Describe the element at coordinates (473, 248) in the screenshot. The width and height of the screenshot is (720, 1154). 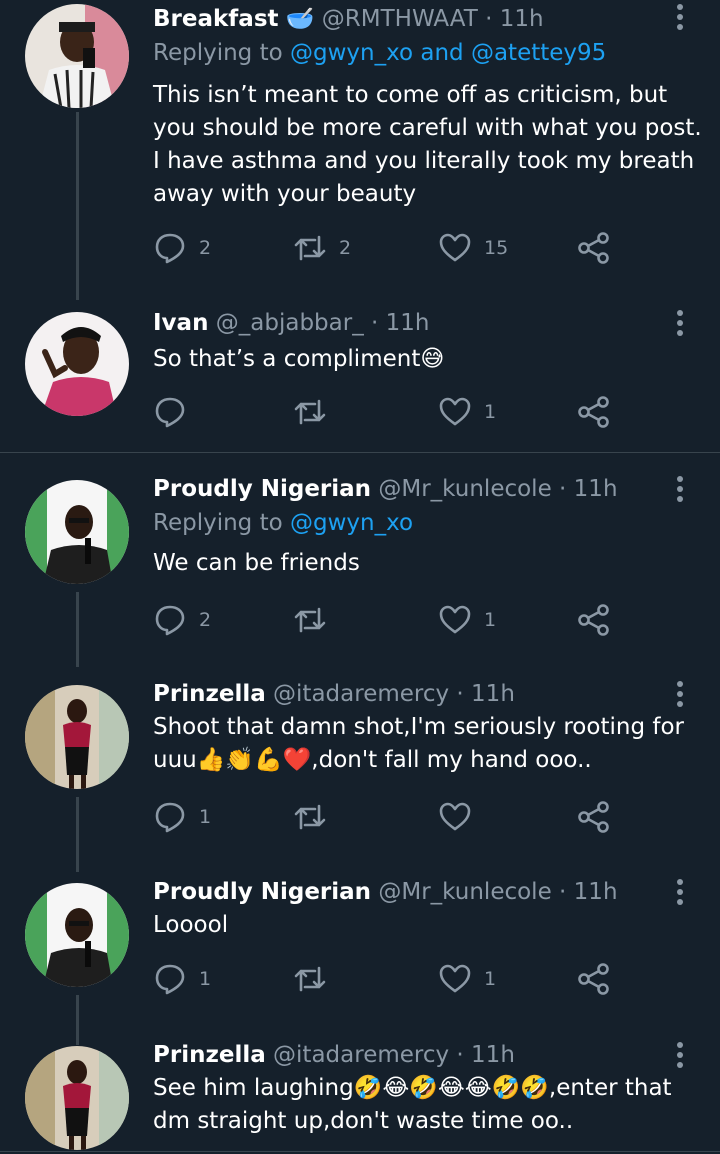
I see `like-button: 15` at that location.